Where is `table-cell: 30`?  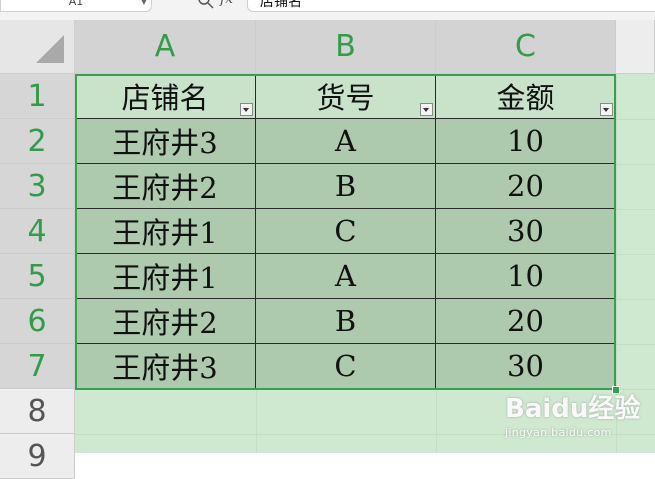 table-cell: 30 is located at coordinates (526, 231).